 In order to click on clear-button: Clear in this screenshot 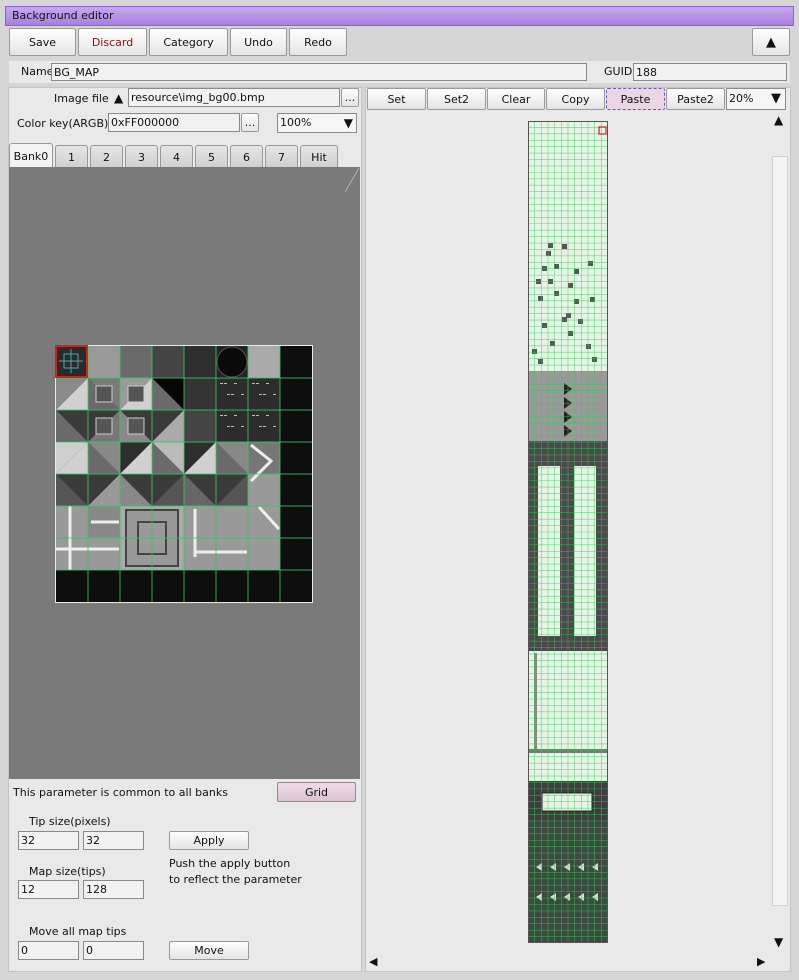, I will do `click(516, 99)`.